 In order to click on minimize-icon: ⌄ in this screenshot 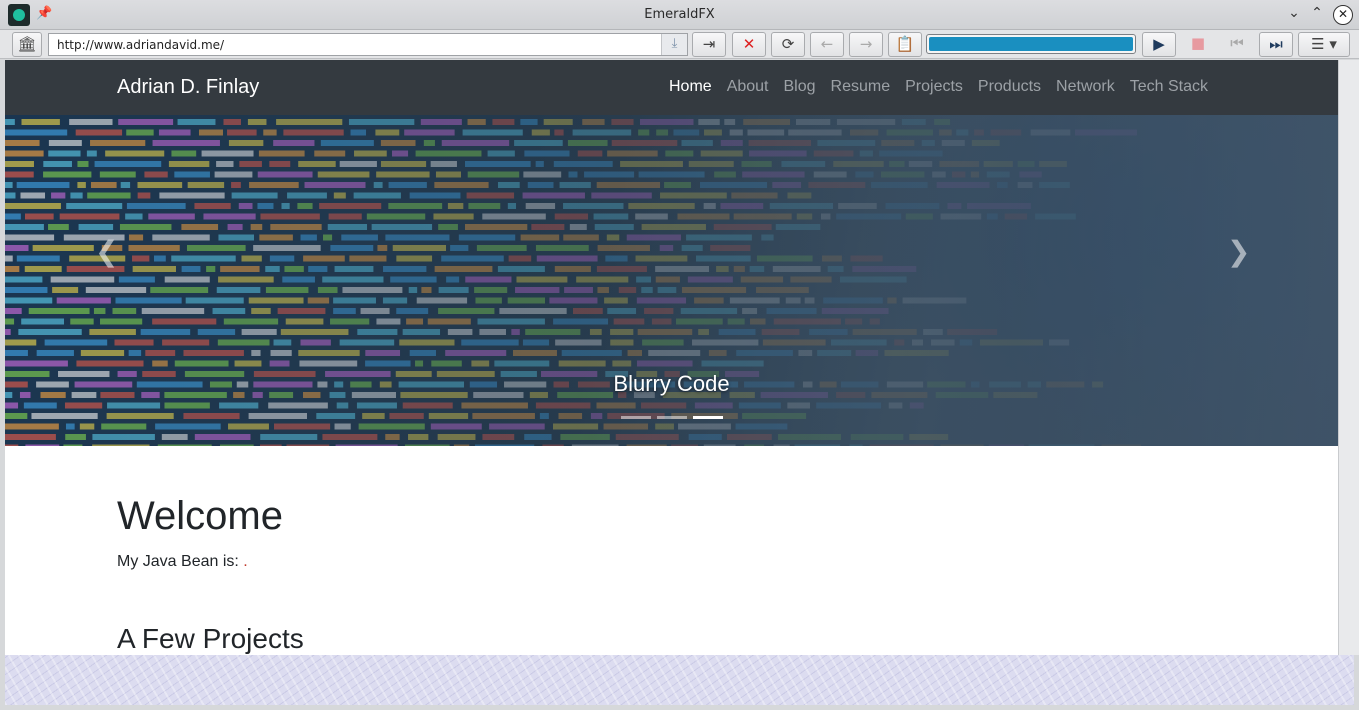, I will do `click(1294, 13)`.